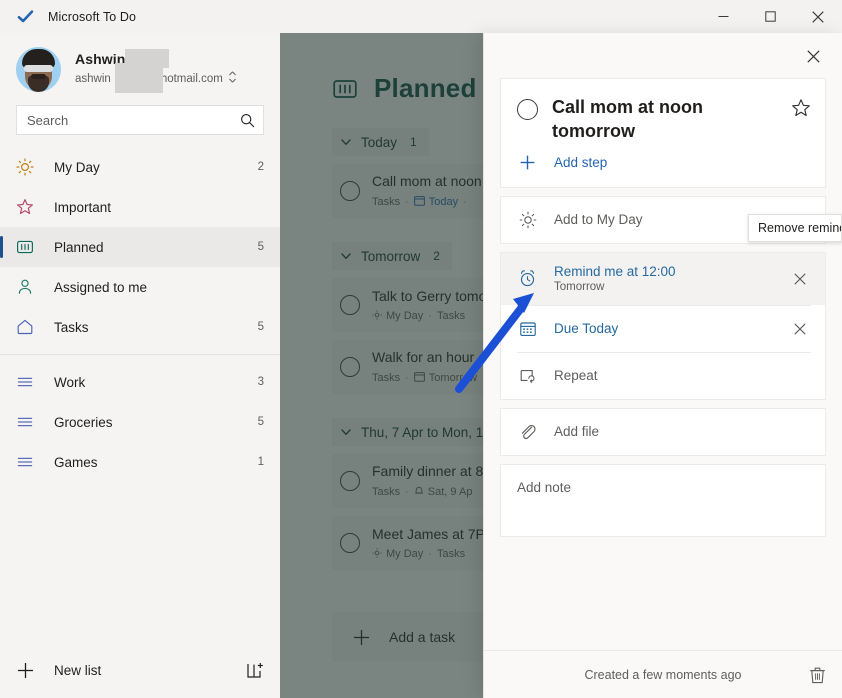 The width and height of the screenshot is (842, 698). I want to click on new-list-button: New list, so click(150, 670).